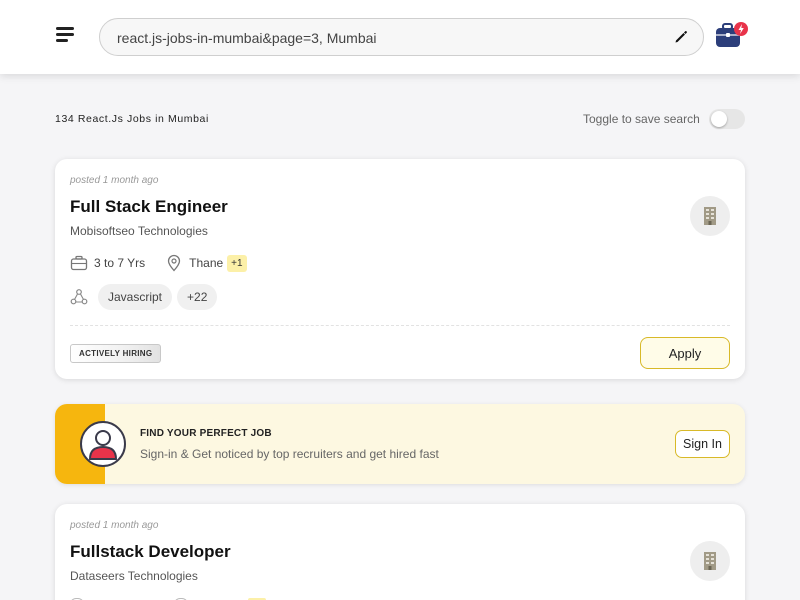 The width and height of the screenshot is (800, 600). Describe the element at coordinates (66, 35) in the screenshot. I see `hamburger-menu-icon` at that location.